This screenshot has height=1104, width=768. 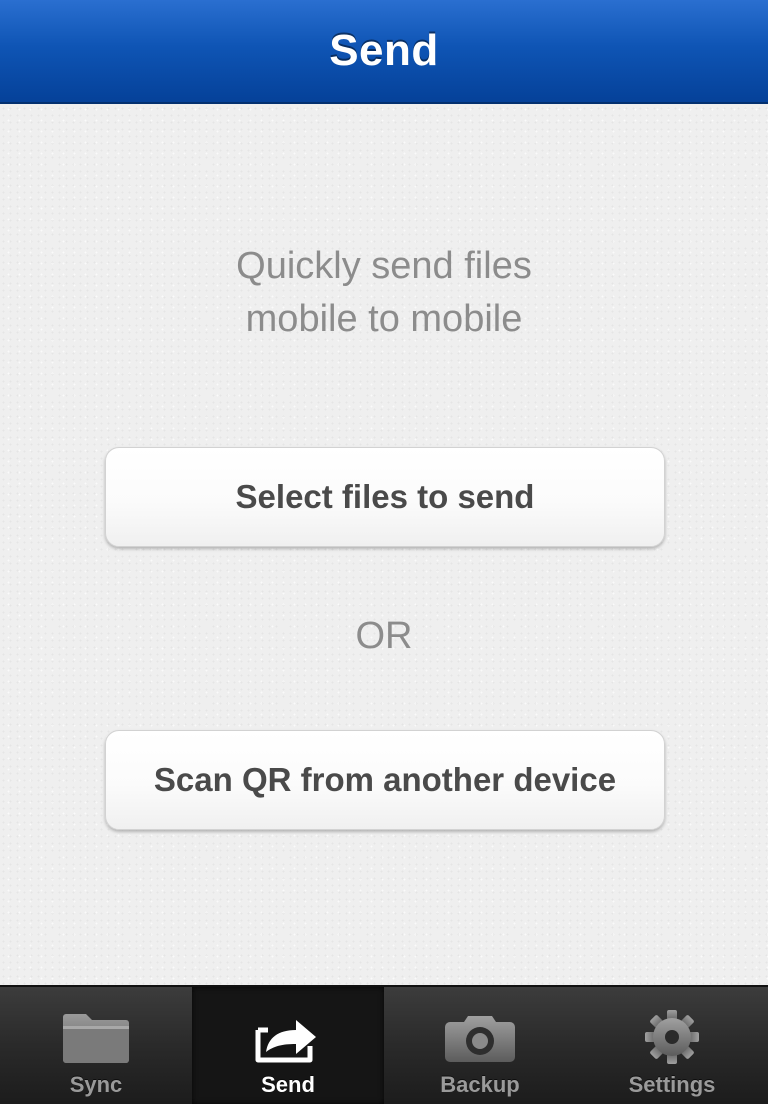 What do you see at coordinates (672, 1037) in the screenshot?
I see `gear-icon` at bounding box center [672, 1037].